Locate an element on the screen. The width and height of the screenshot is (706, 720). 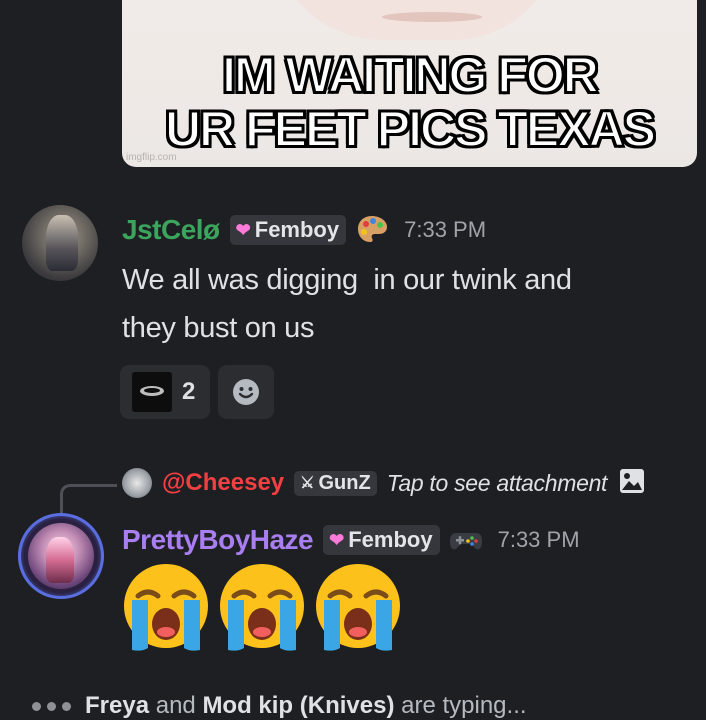
sword-icon: ⚔ is located at coordinates (307, 483).